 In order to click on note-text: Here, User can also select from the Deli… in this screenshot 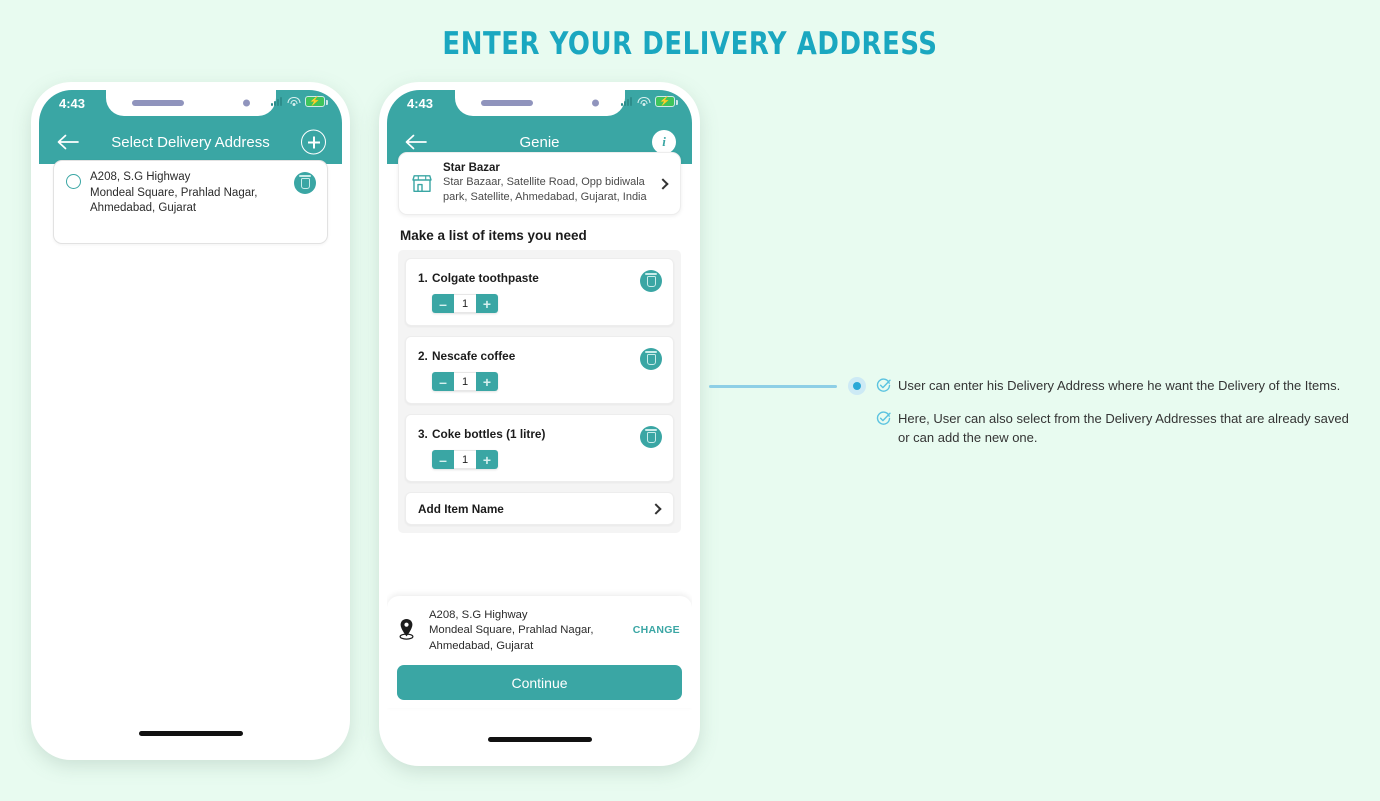, I will do `click(1123, 428)`.